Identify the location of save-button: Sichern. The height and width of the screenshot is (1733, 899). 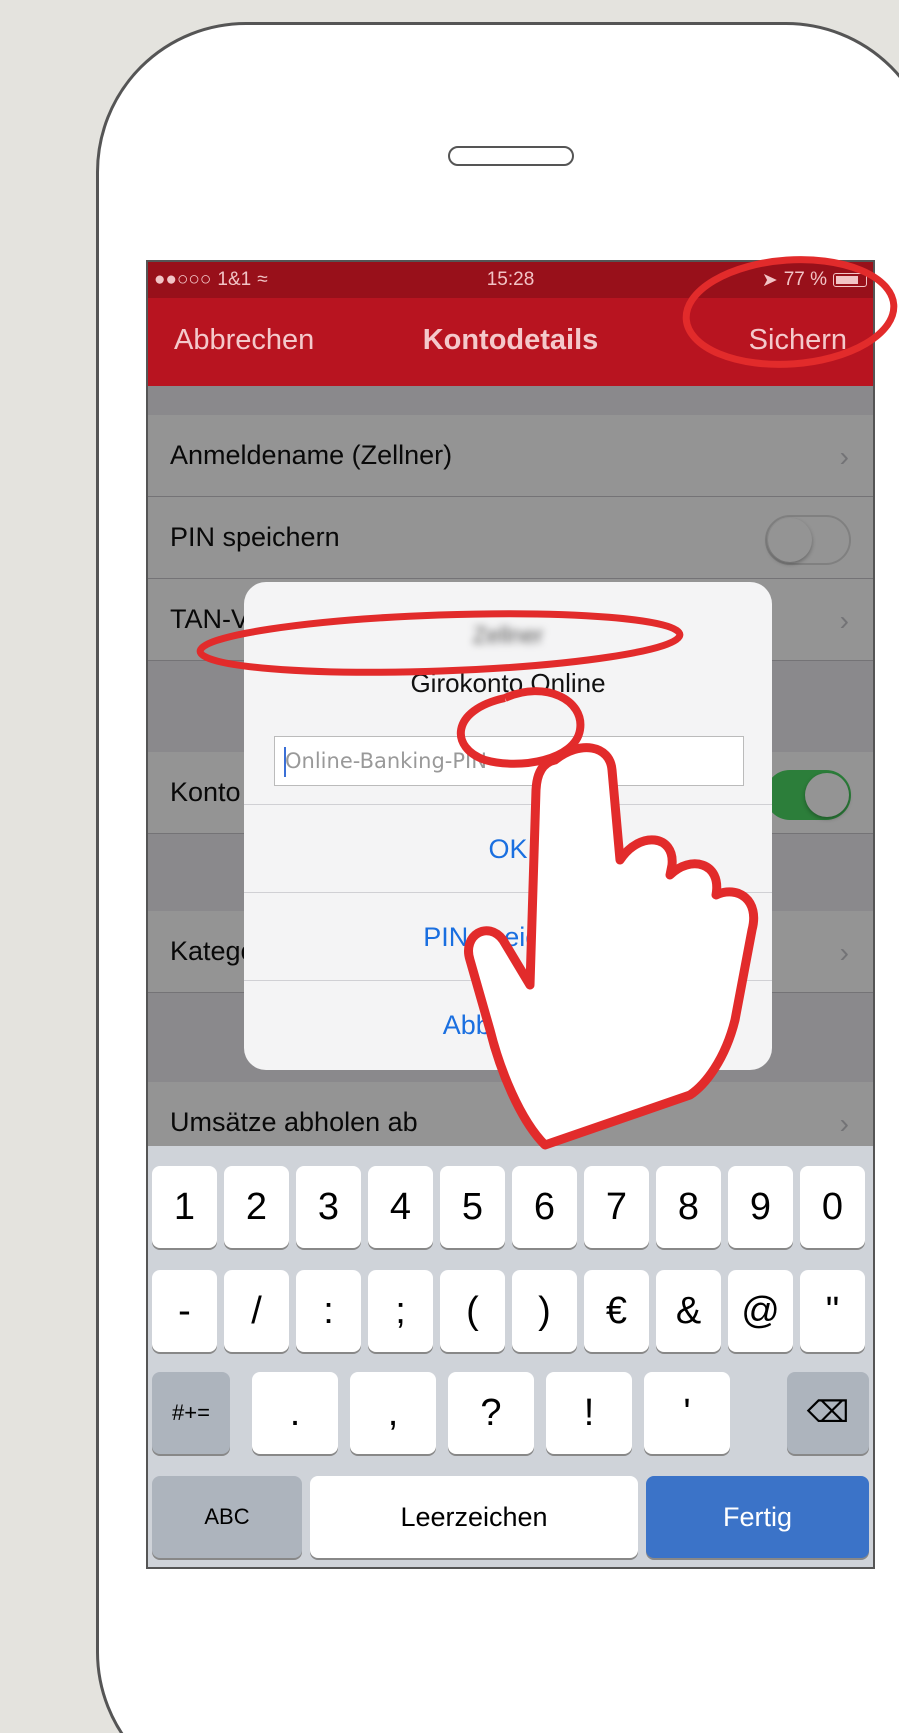
(798, 340).